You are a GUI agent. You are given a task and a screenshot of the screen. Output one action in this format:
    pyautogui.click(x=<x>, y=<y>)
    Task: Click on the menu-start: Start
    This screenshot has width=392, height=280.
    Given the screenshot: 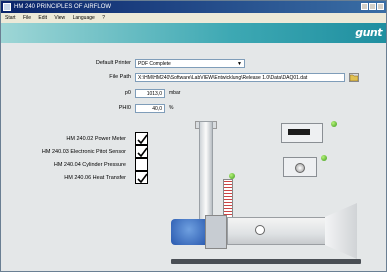 What is the action you would take?
    pyautogui.click(x=10, y=18)
    